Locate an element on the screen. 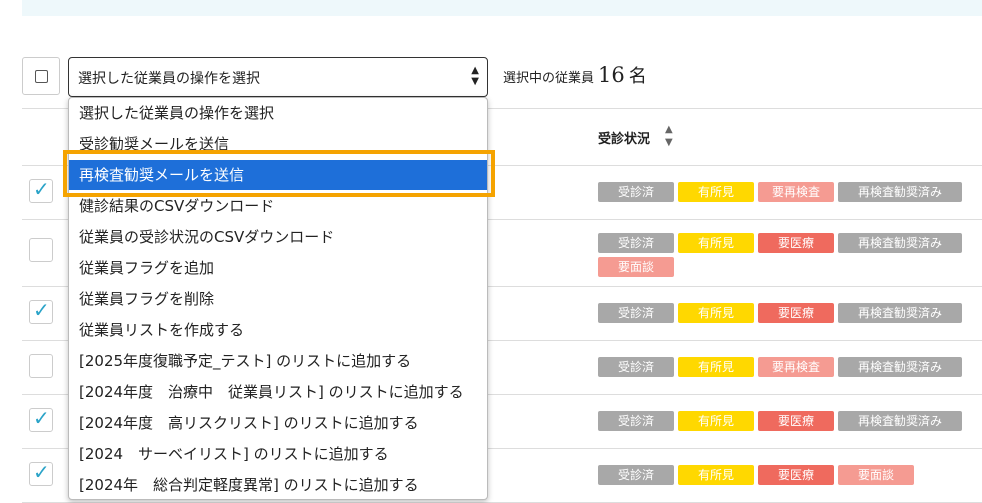 The width and height of the screenshot is (982, 503). dropdown-option: 従業員の受診状況のCSVダウンロード is located at coordinates (278, 237).